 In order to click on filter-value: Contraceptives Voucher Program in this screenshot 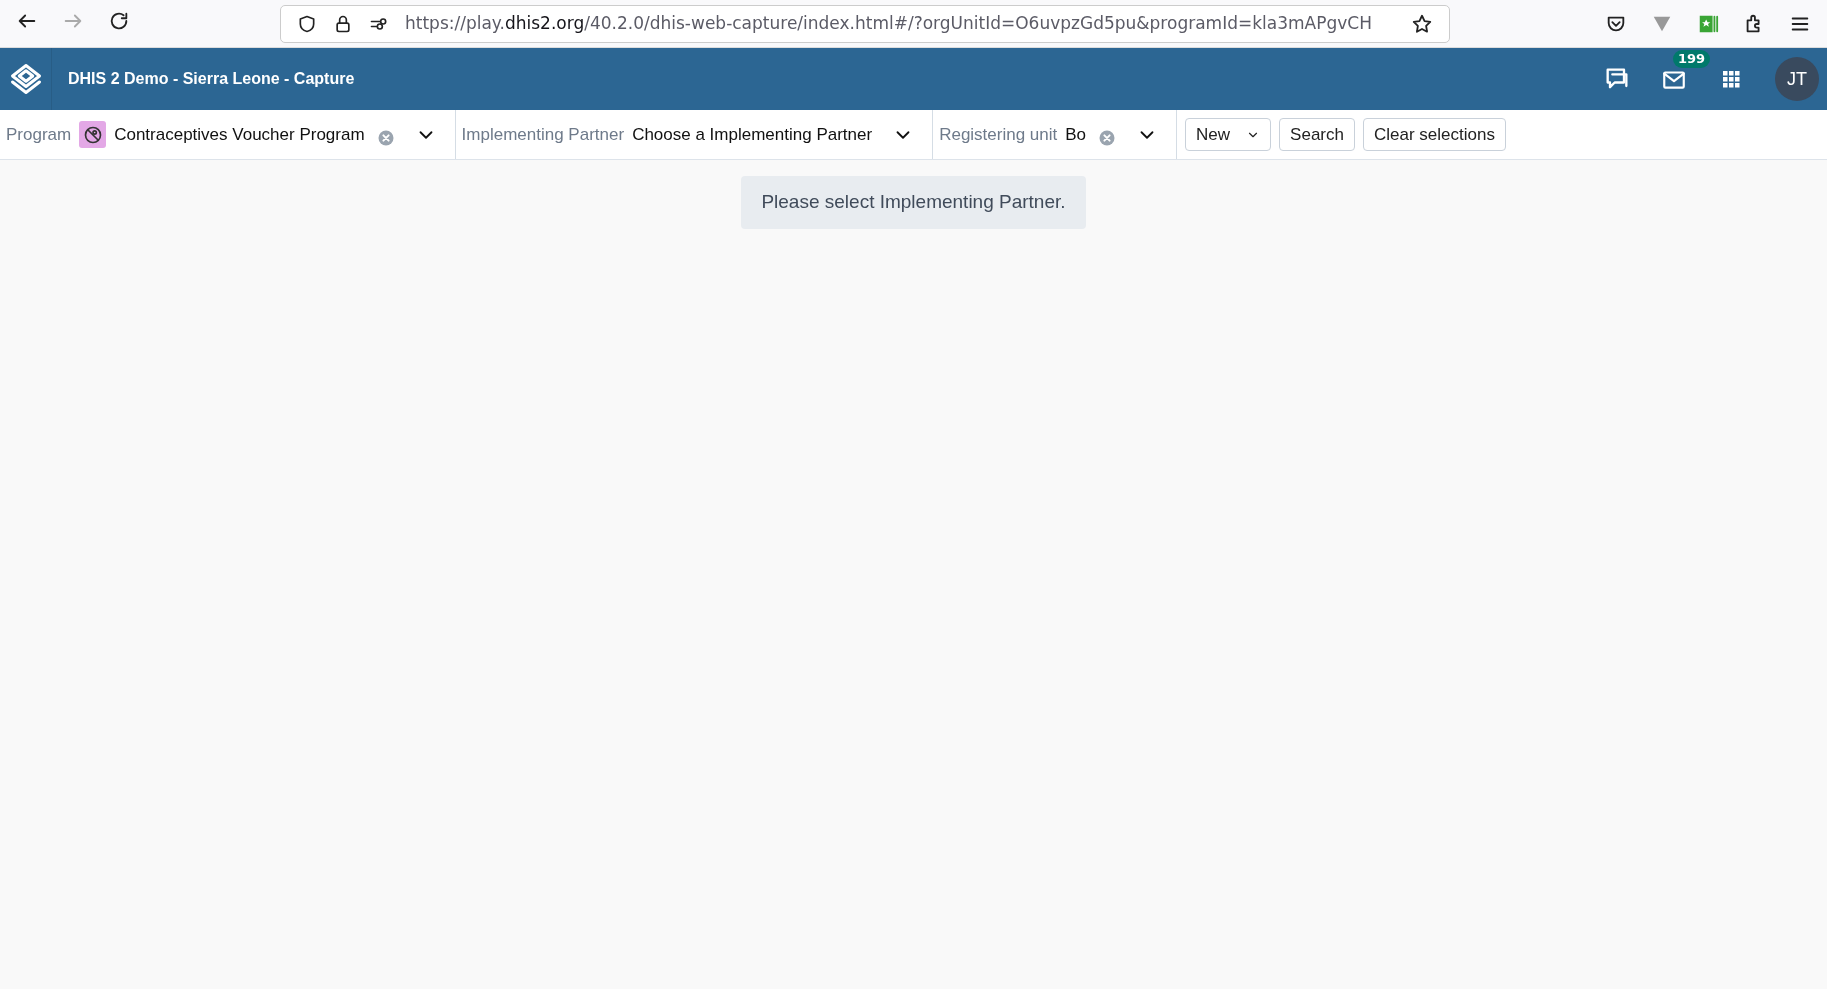, I will do `click(239, 134)`.